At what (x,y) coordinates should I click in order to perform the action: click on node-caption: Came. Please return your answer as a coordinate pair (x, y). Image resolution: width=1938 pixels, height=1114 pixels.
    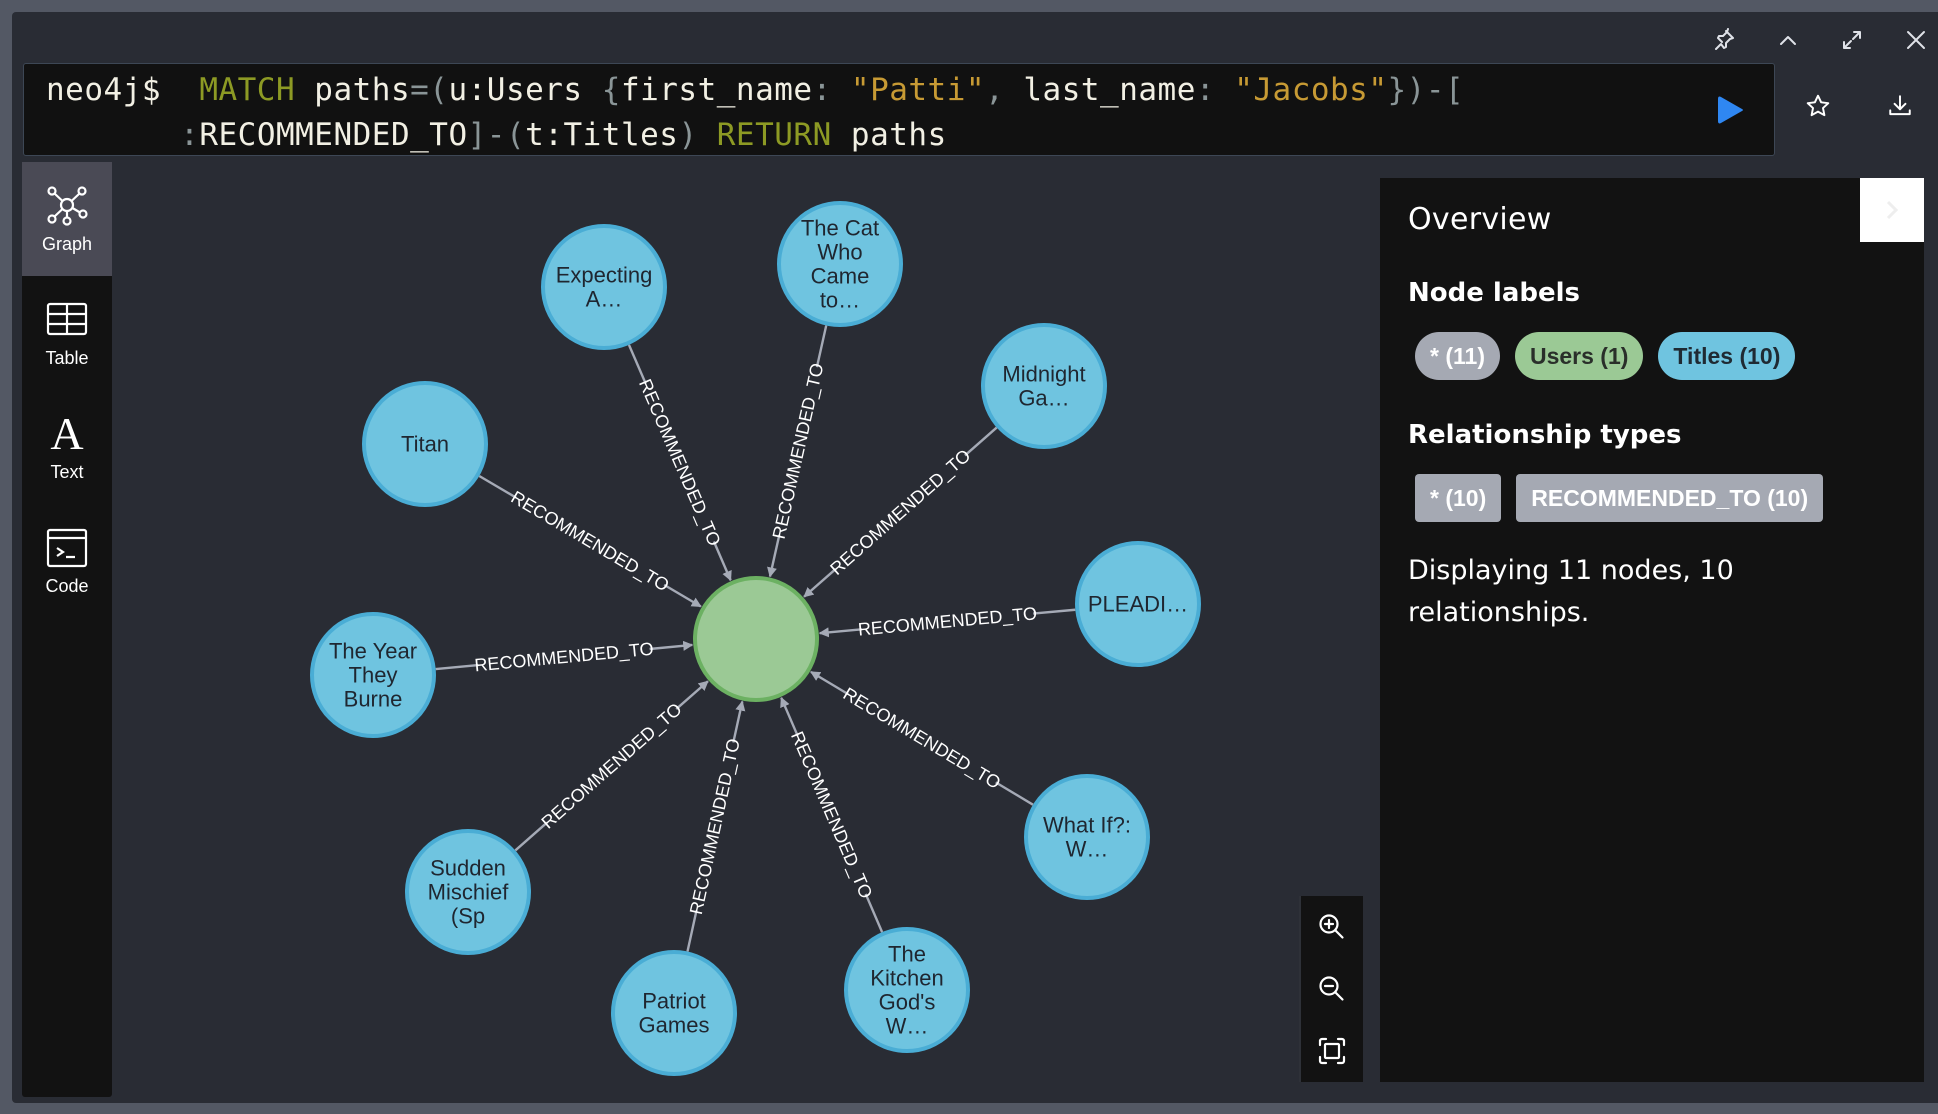
    Looking at the image, I should click on (840, 276).